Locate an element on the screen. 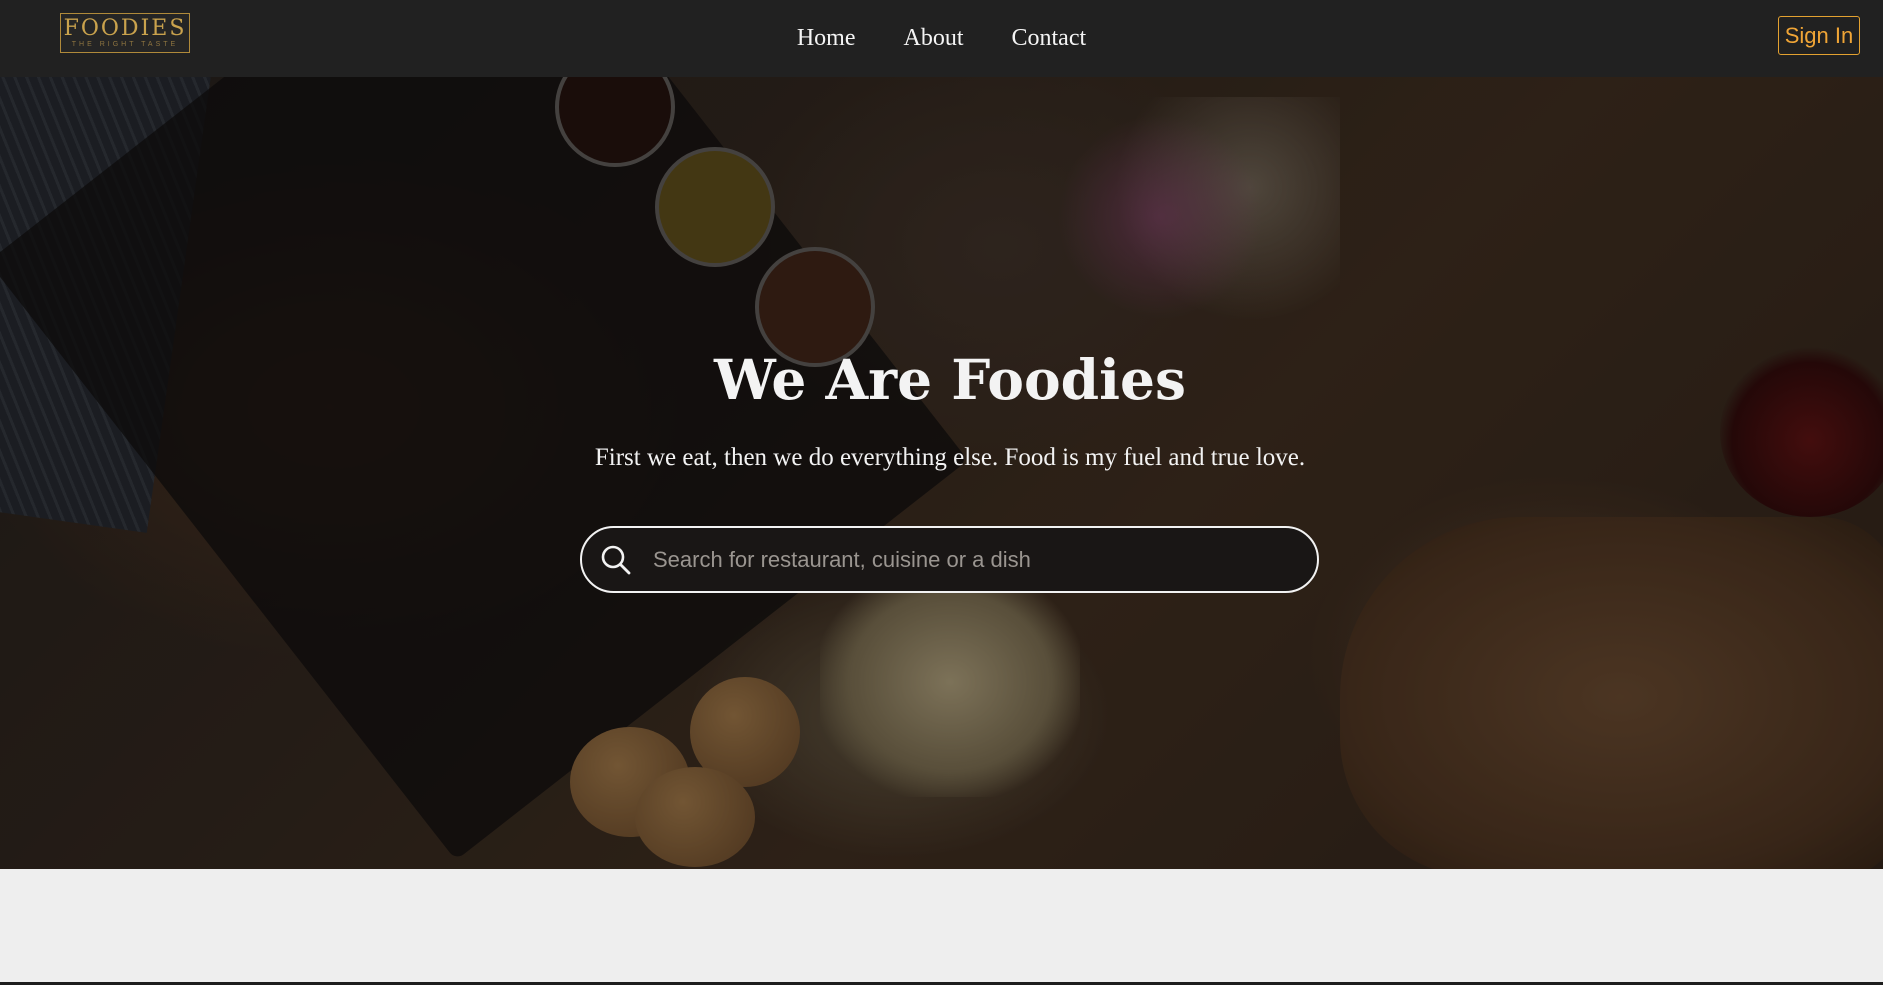 The image size is (1883, 985). nav-links: Home About Contact is located at coordinates (941, 38).